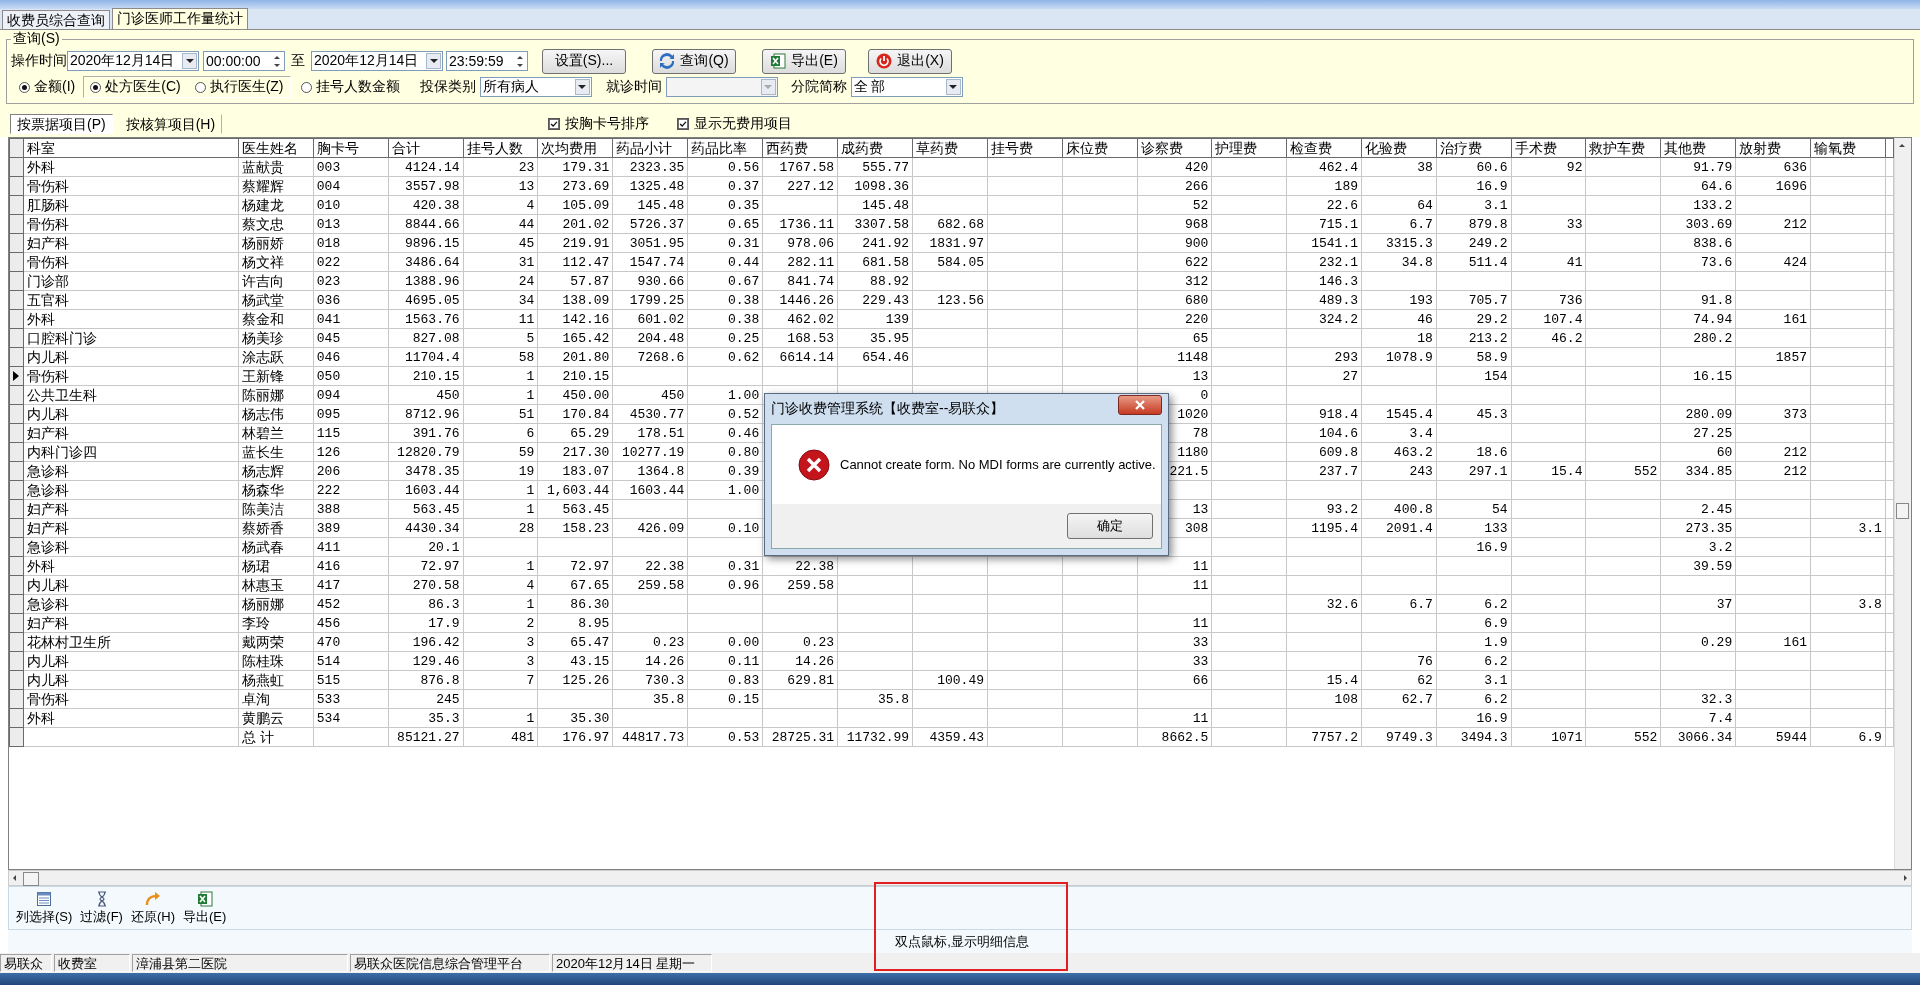 This screenshot has width=1920, height=985. I want to click on column-header: 西药费, so click(800, 148).